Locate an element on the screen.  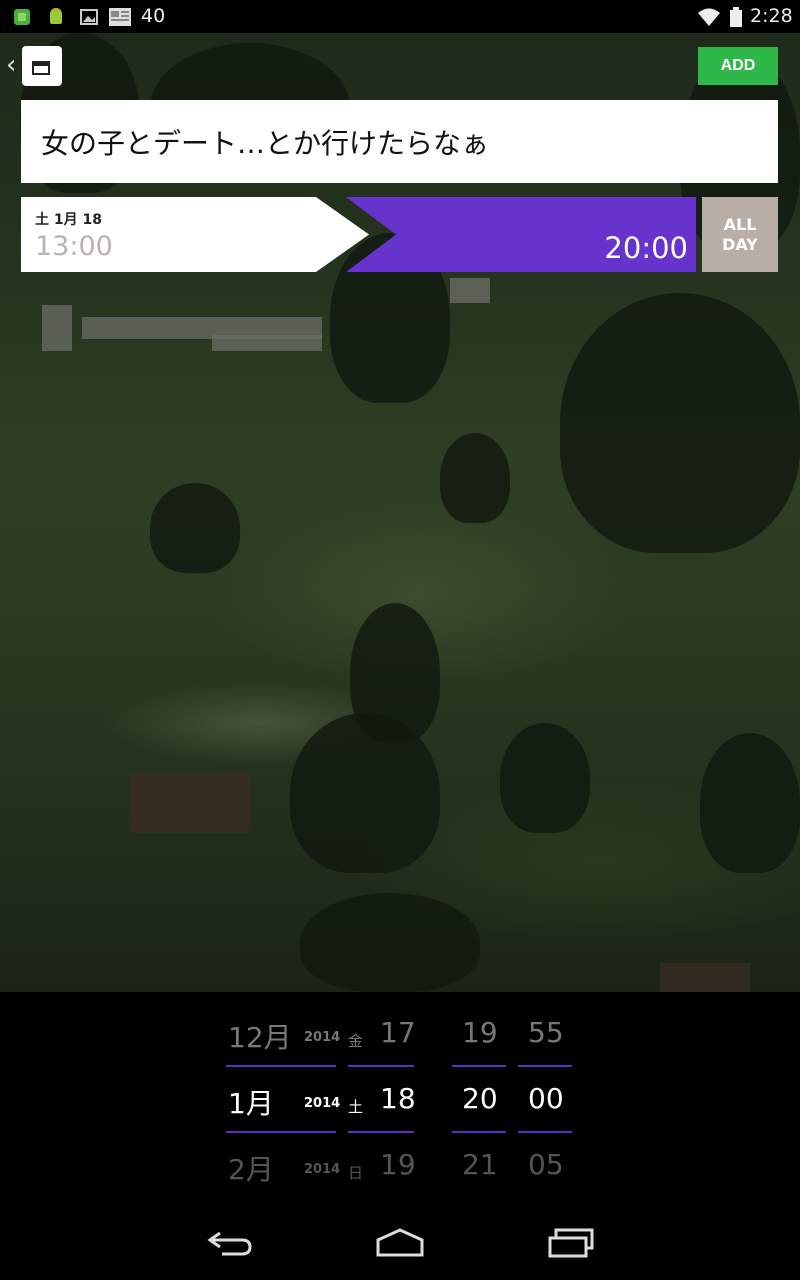
month-selection-line-bottom is located at coordinates (281, 1132).